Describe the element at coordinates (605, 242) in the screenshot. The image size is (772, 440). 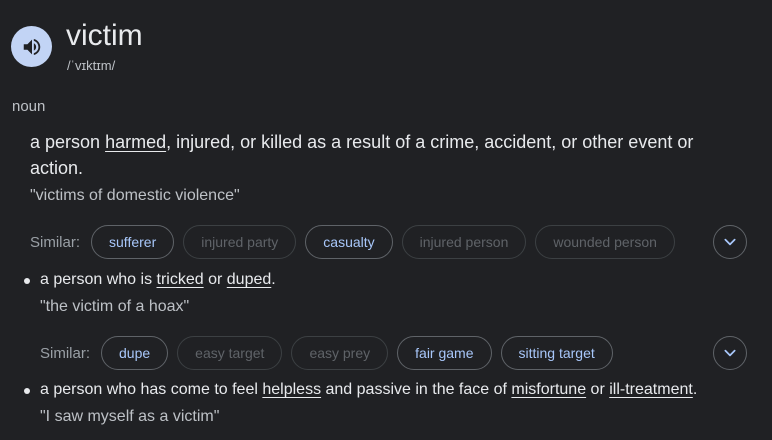
I see `chip-wounded-person: wounded person` at that location.